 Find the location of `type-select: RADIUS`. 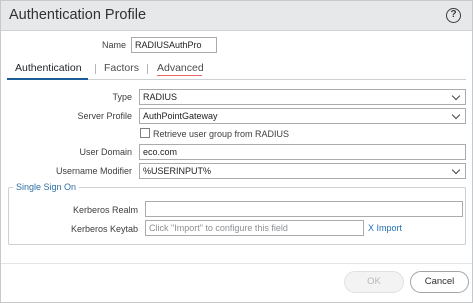

type-select: RADIUS is located at coordinates (302, 97).